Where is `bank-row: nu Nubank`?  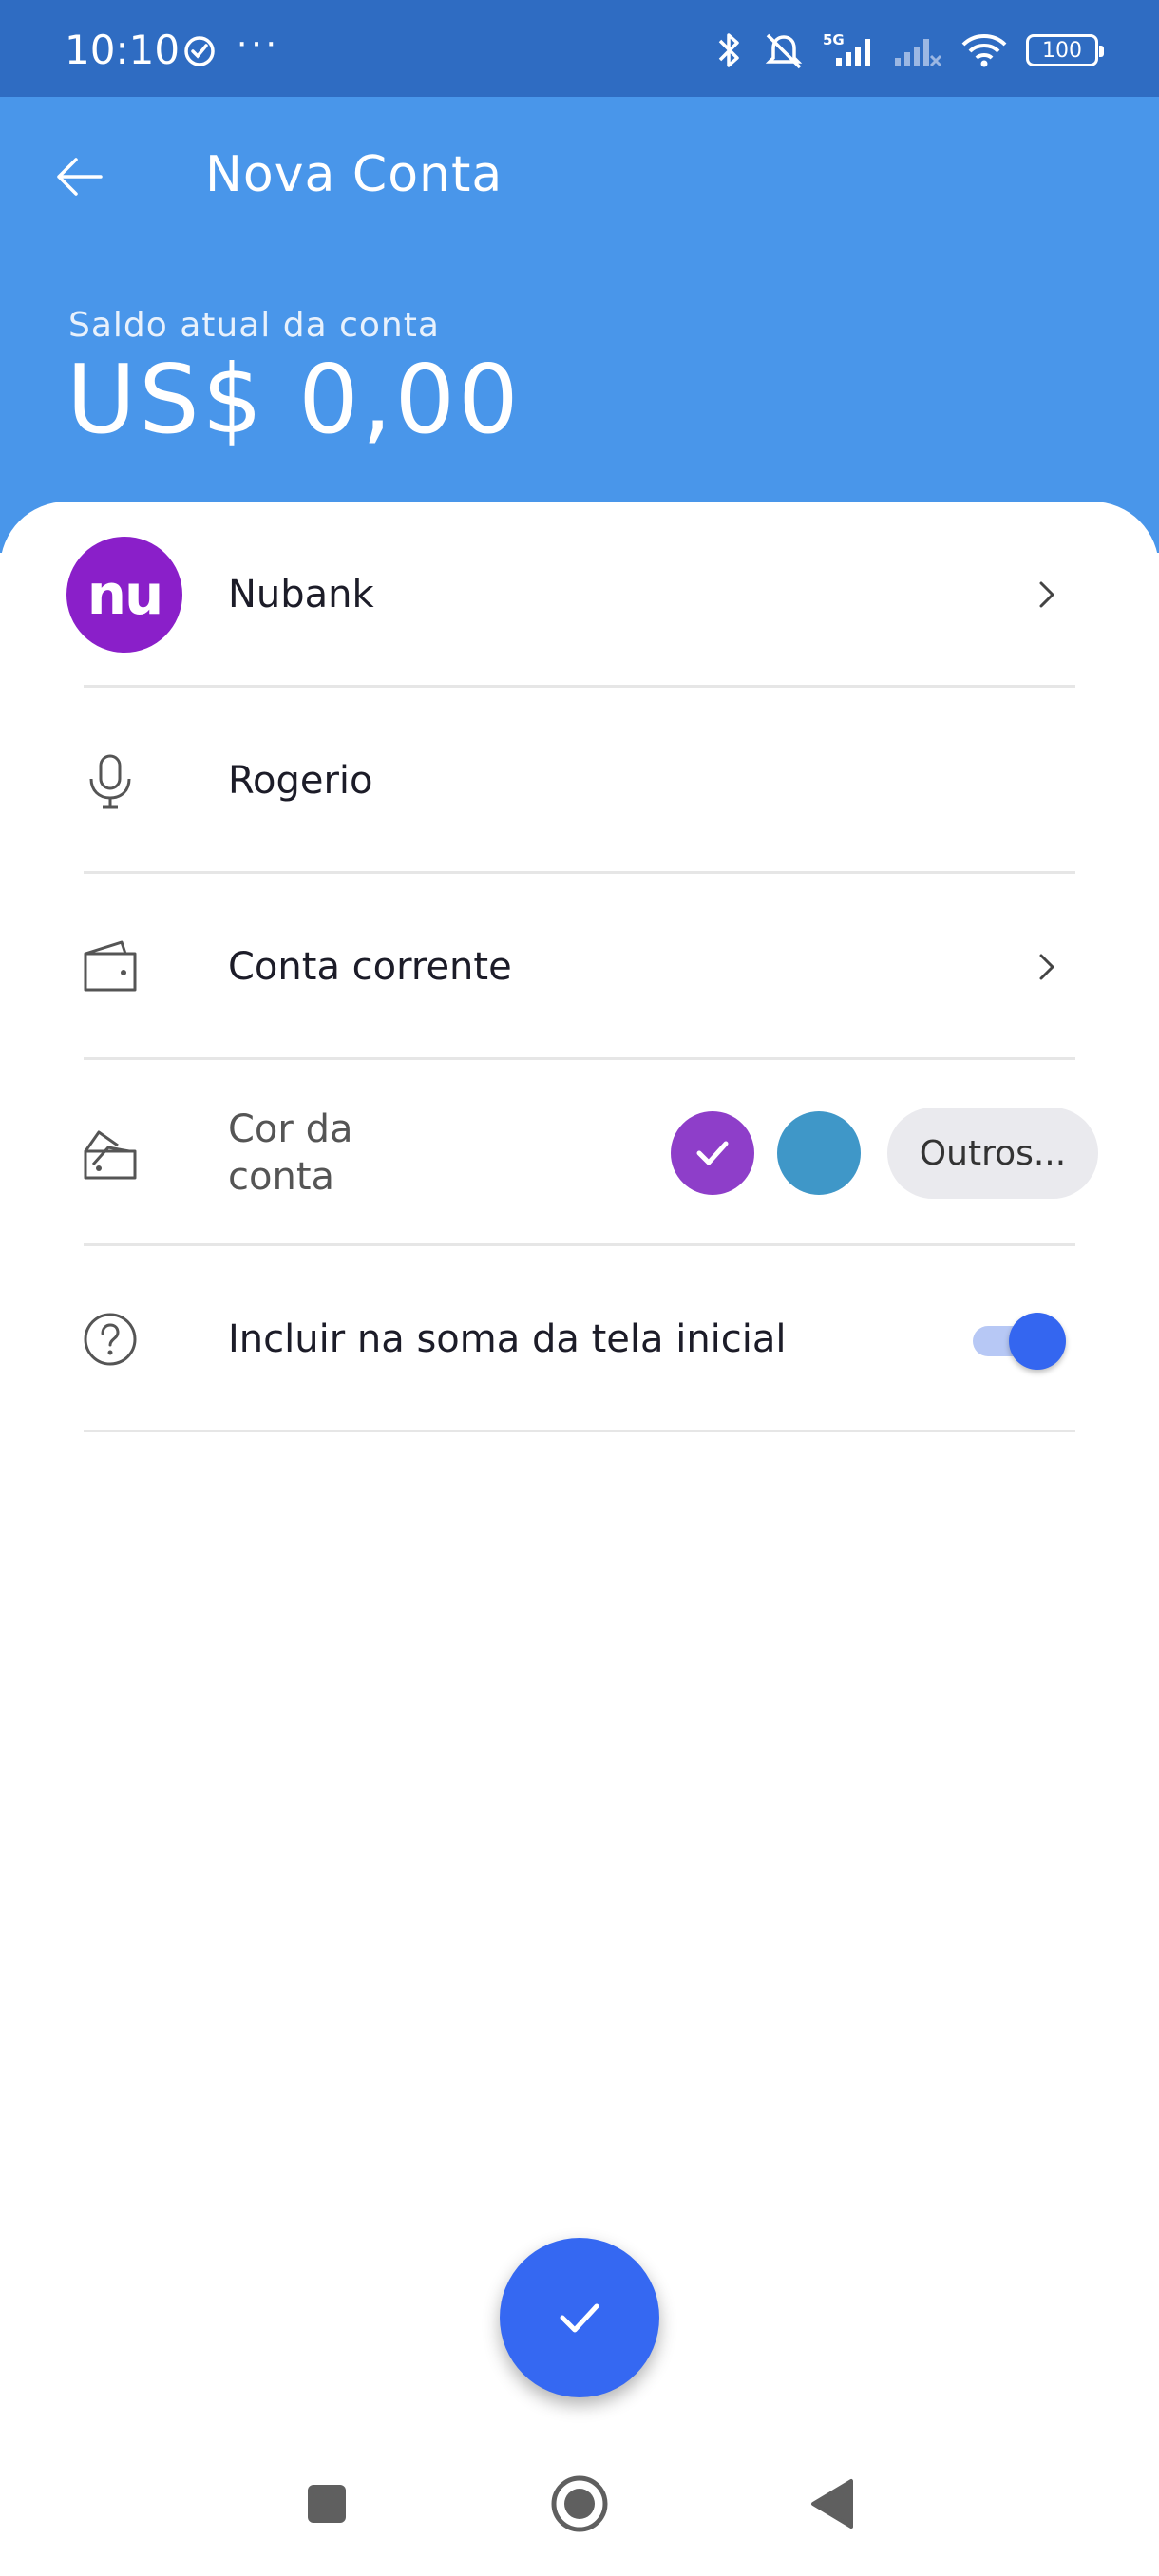
bank-row: nu Nubank is located at coordinates (579, 595).